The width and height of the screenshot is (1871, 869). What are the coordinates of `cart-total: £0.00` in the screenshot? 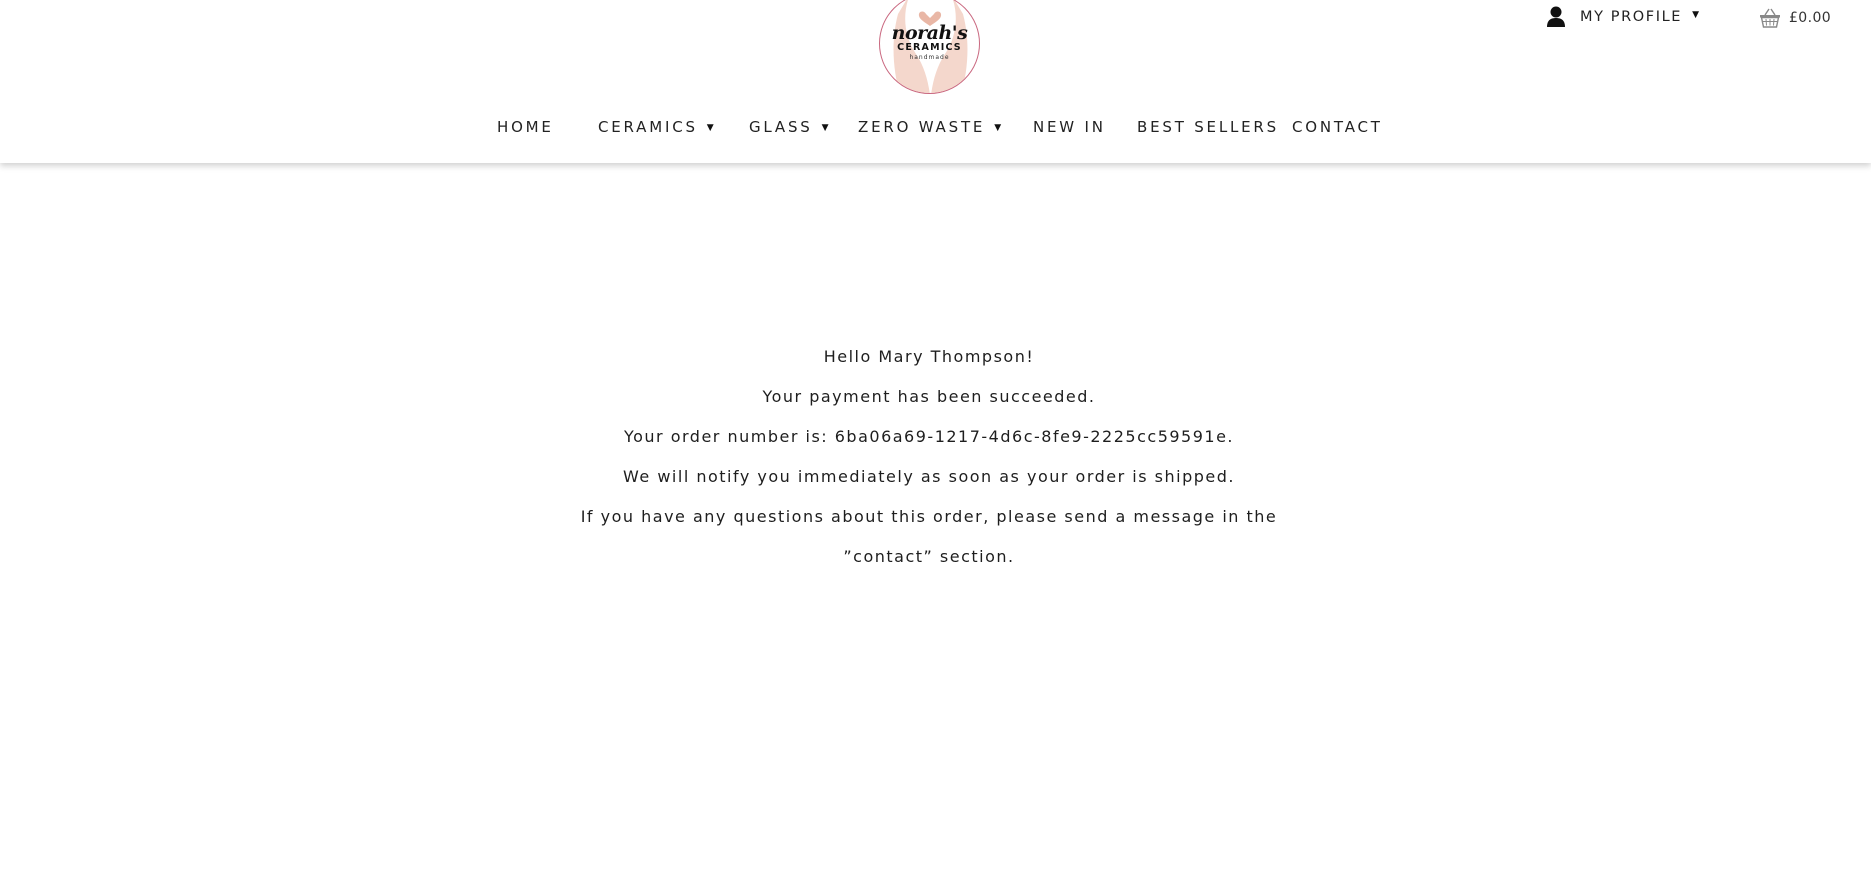 It's located at (1810, 18).